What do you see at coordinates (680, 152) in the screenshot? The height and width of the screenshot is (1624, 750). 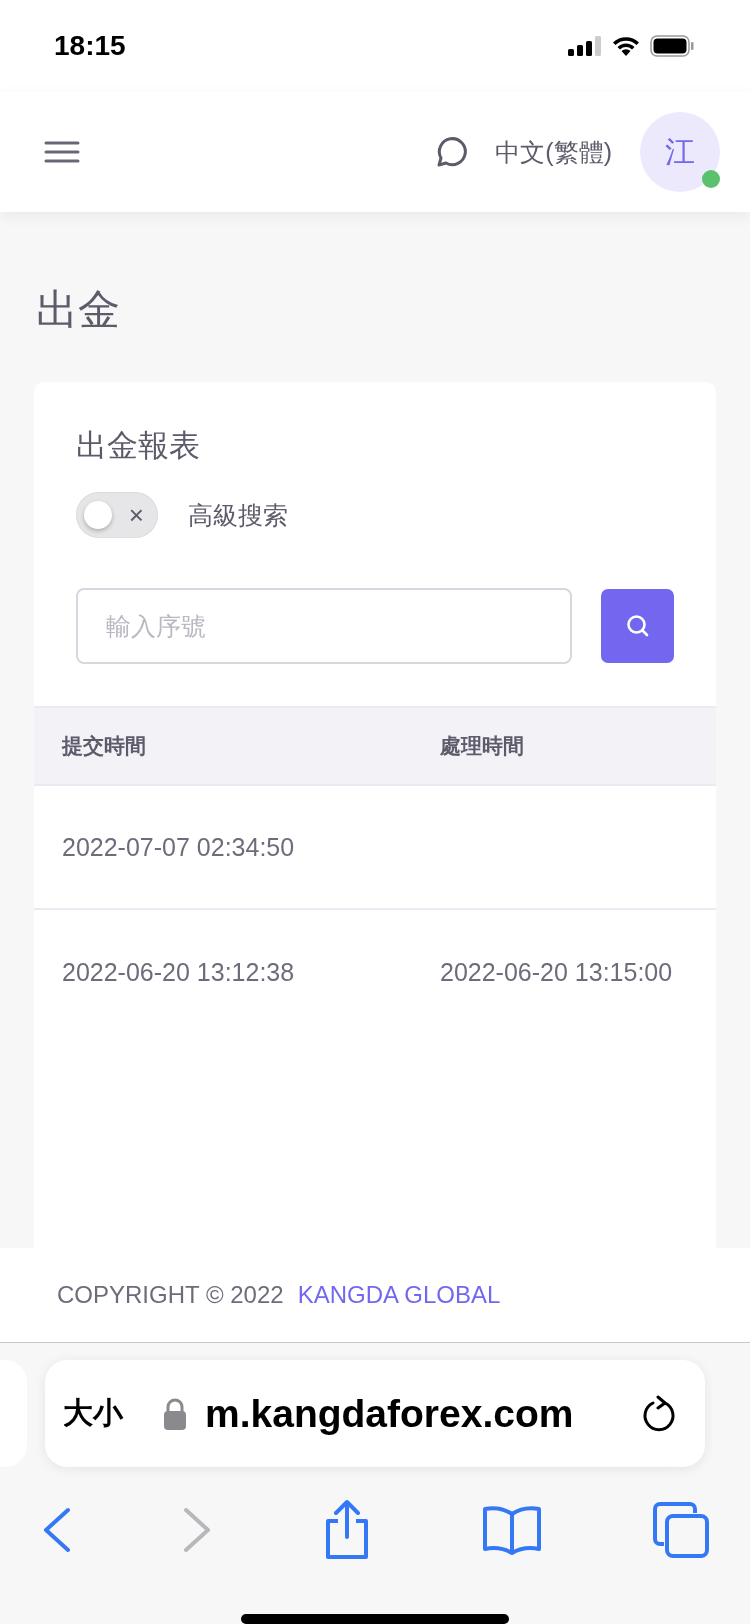 I see `user-avatar: 江` at bounding box center [680, 152].